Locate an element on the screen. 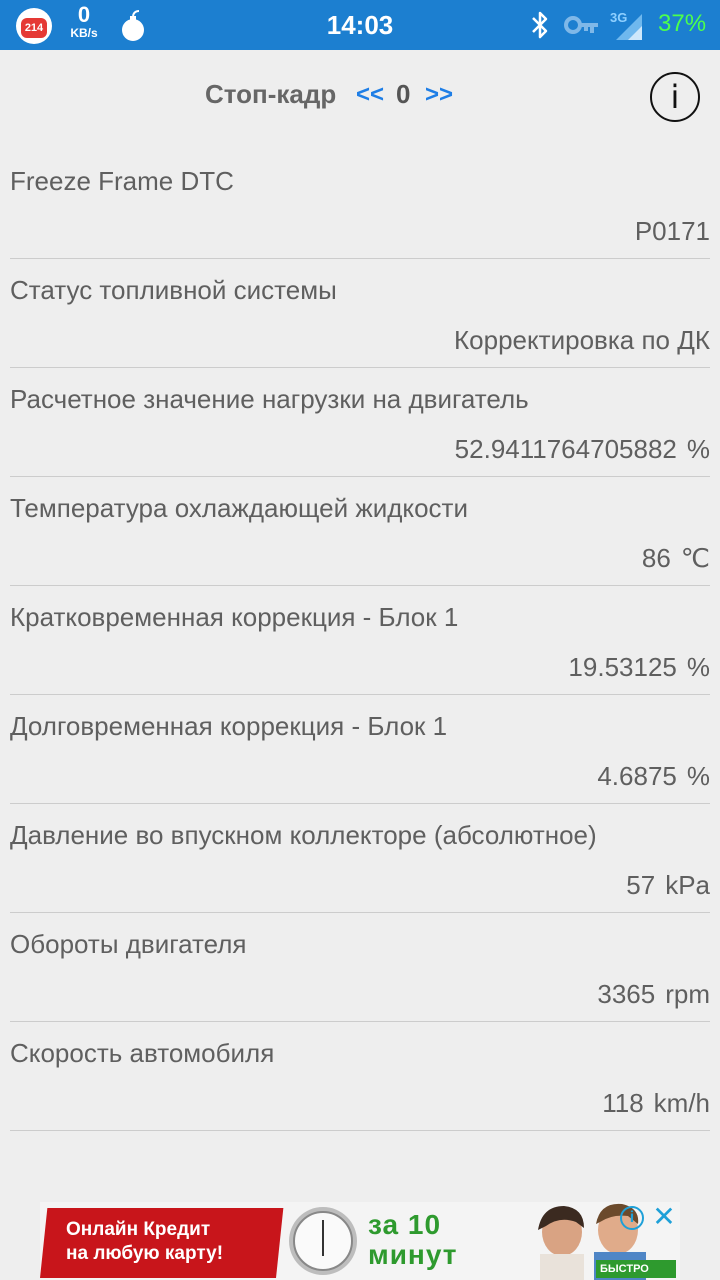 The image size is (720, 1280). row-value: P0171 is located at coordinates (672, 231).